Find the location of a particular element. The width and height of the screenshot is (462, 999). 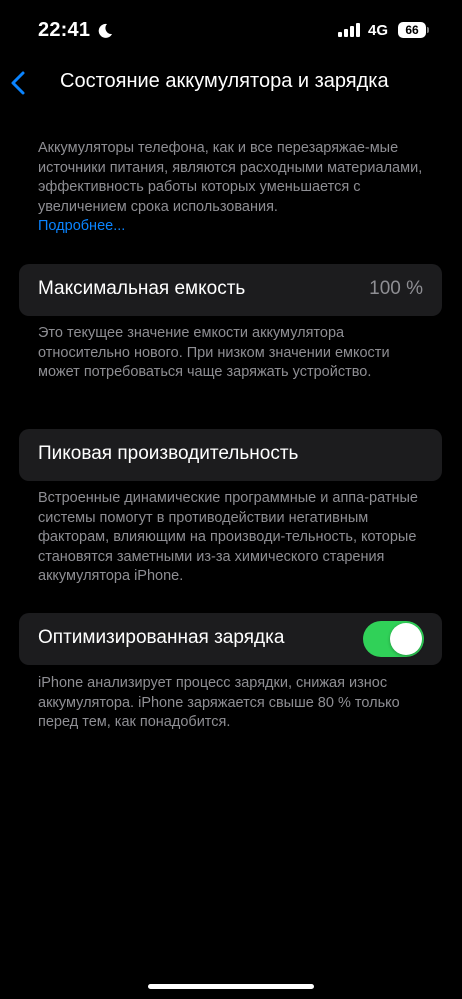

status-time: 22:41 is located at coordinates (64, 30).